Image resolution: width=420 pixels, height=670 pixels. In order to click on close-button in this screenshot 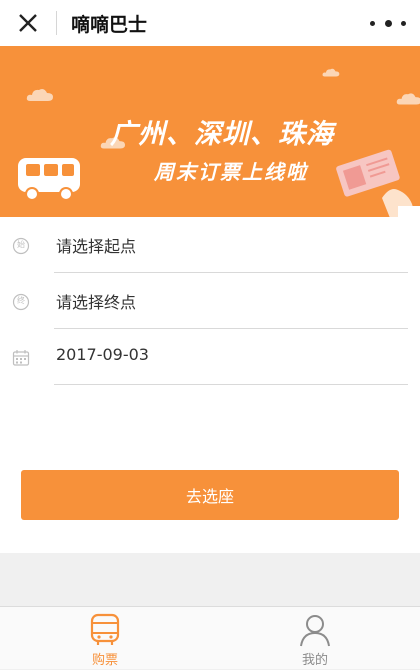, I will do `click(28, 23)`.